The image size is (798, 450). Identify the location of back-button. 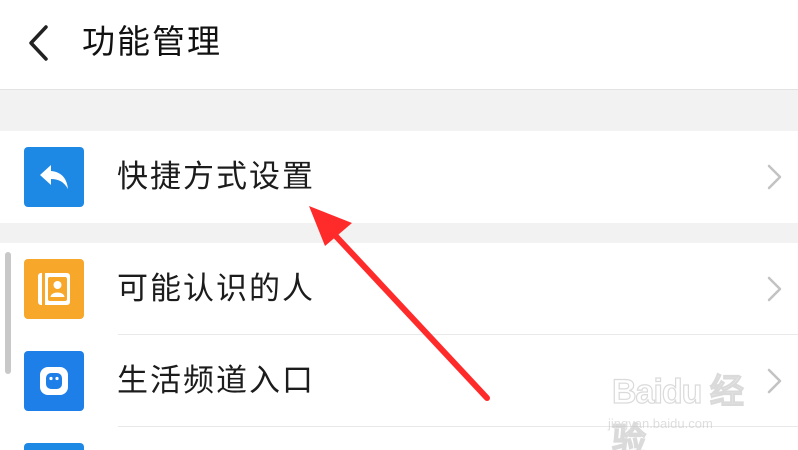
(39, 43).